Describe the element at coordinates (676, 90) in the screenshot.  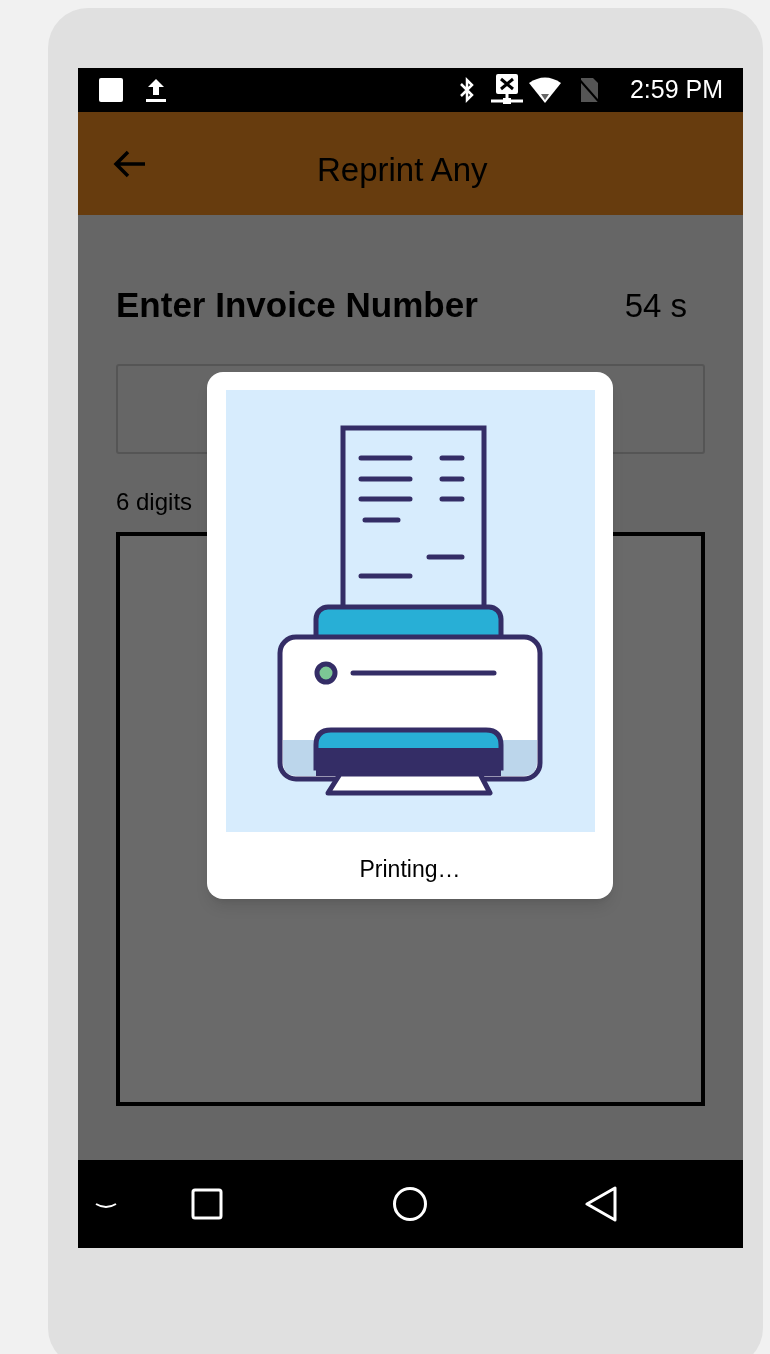
I see `status-time: 2:59 PM` at that location.